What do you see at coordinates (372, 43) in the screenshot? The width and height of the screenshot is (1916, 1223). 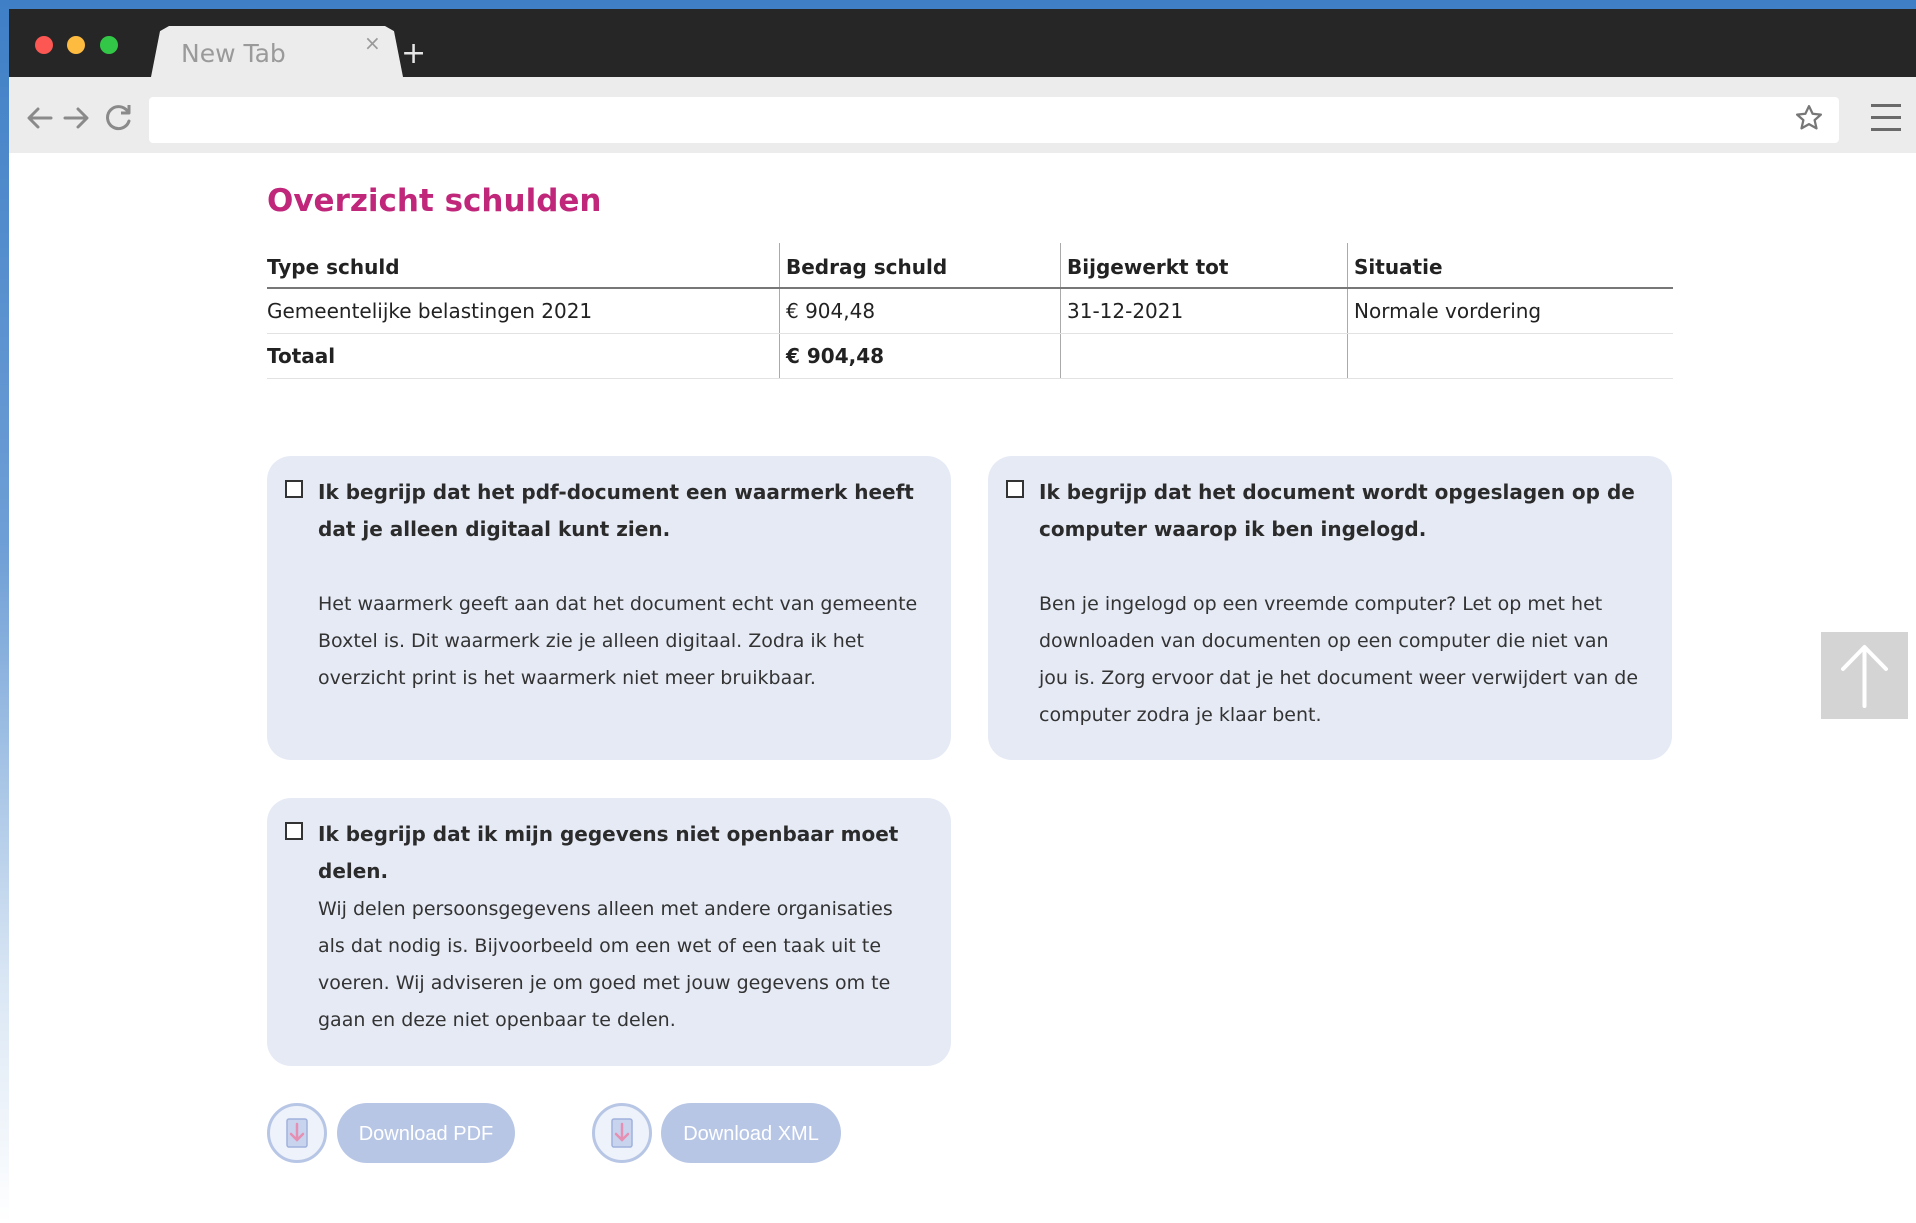 I see `tab-close-icon: ×` at bounding box center [372, 43].